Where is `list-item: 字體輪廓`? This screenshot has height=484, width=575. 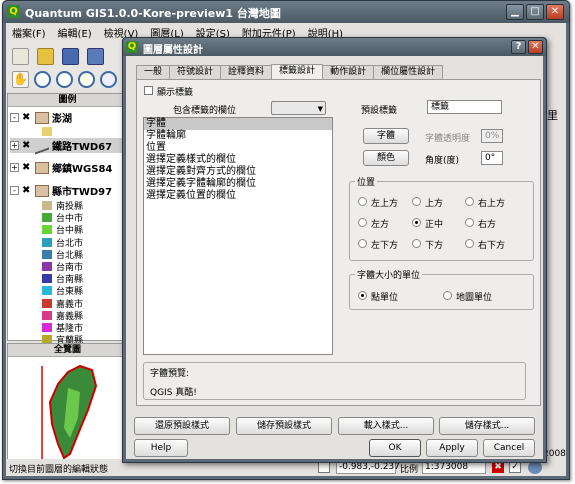
list-item: 字體輪廓 is located at coordinates (238, 136).